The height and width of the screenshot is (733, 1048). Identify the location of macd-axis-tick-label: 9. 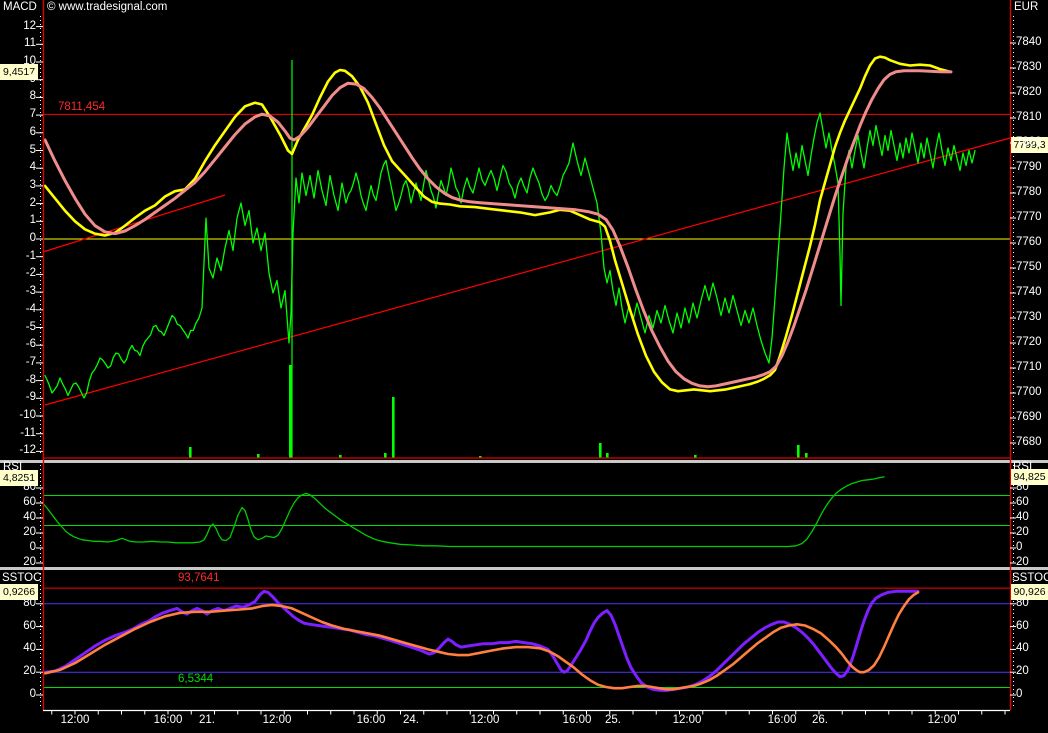
(32, 78).